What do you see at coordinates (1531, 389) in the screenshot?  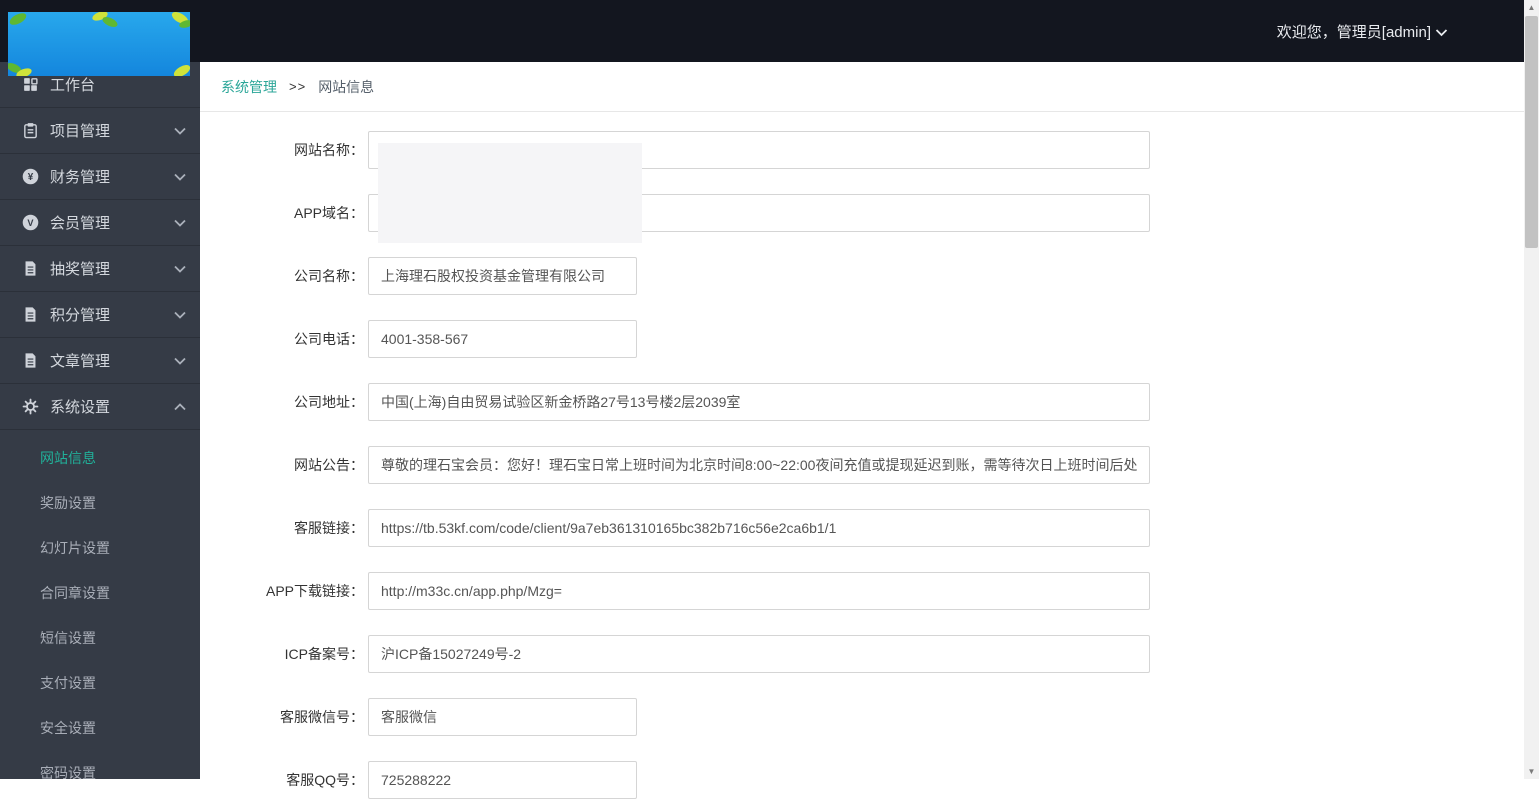 I see `scrollbar: ▲ ▼` at bounding box center [1531, 389].